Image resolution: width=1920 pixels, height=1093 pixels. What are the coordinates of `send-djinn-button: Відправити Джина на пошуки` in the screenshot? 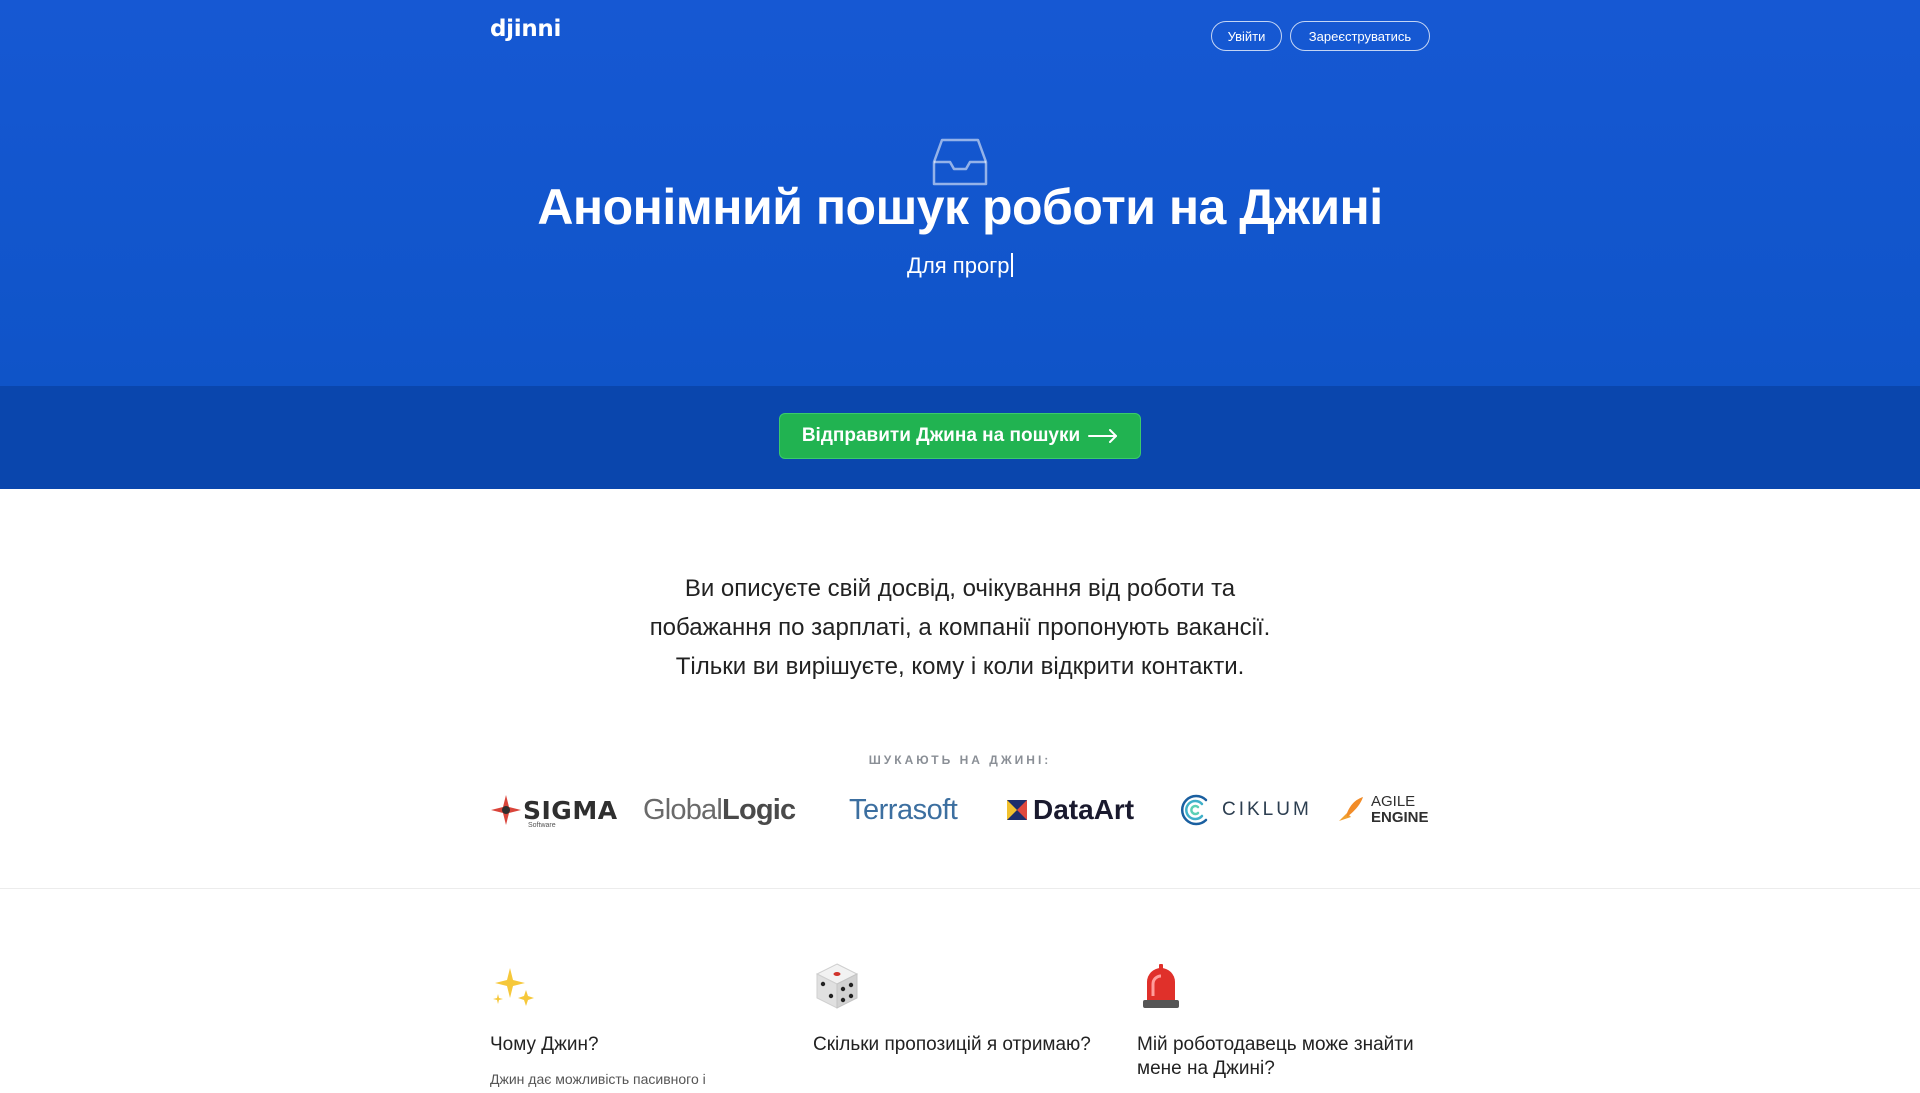 It's located at (960, 436).